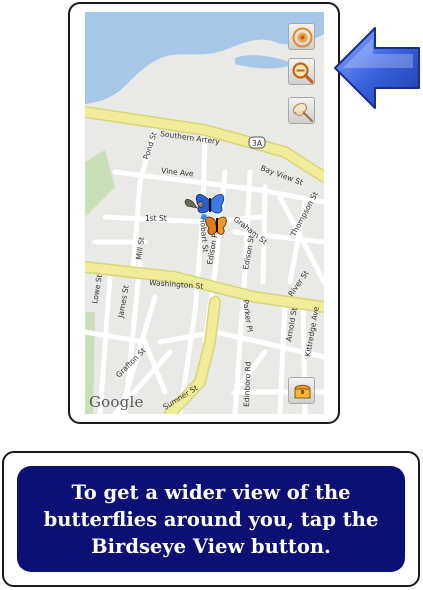  I want to click on birdseye-view-button, so click(301, 71).